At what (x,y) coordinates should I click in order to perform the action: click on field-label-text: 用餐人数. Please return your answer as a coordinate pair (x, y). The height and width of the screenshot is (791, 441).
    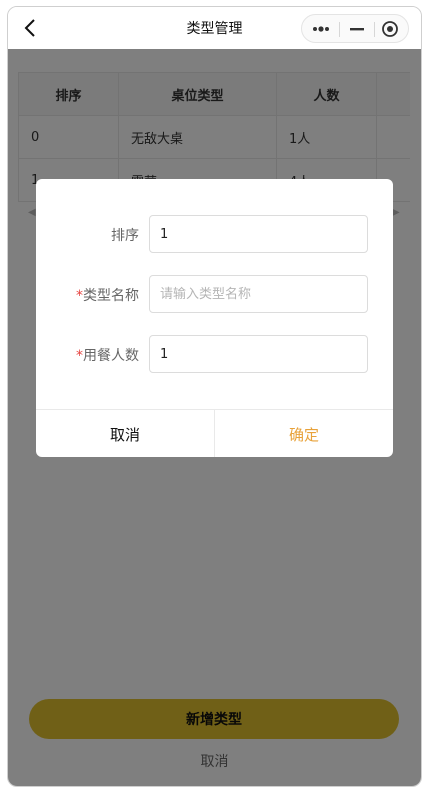
    Looking at the image, I should click on (111, 356).